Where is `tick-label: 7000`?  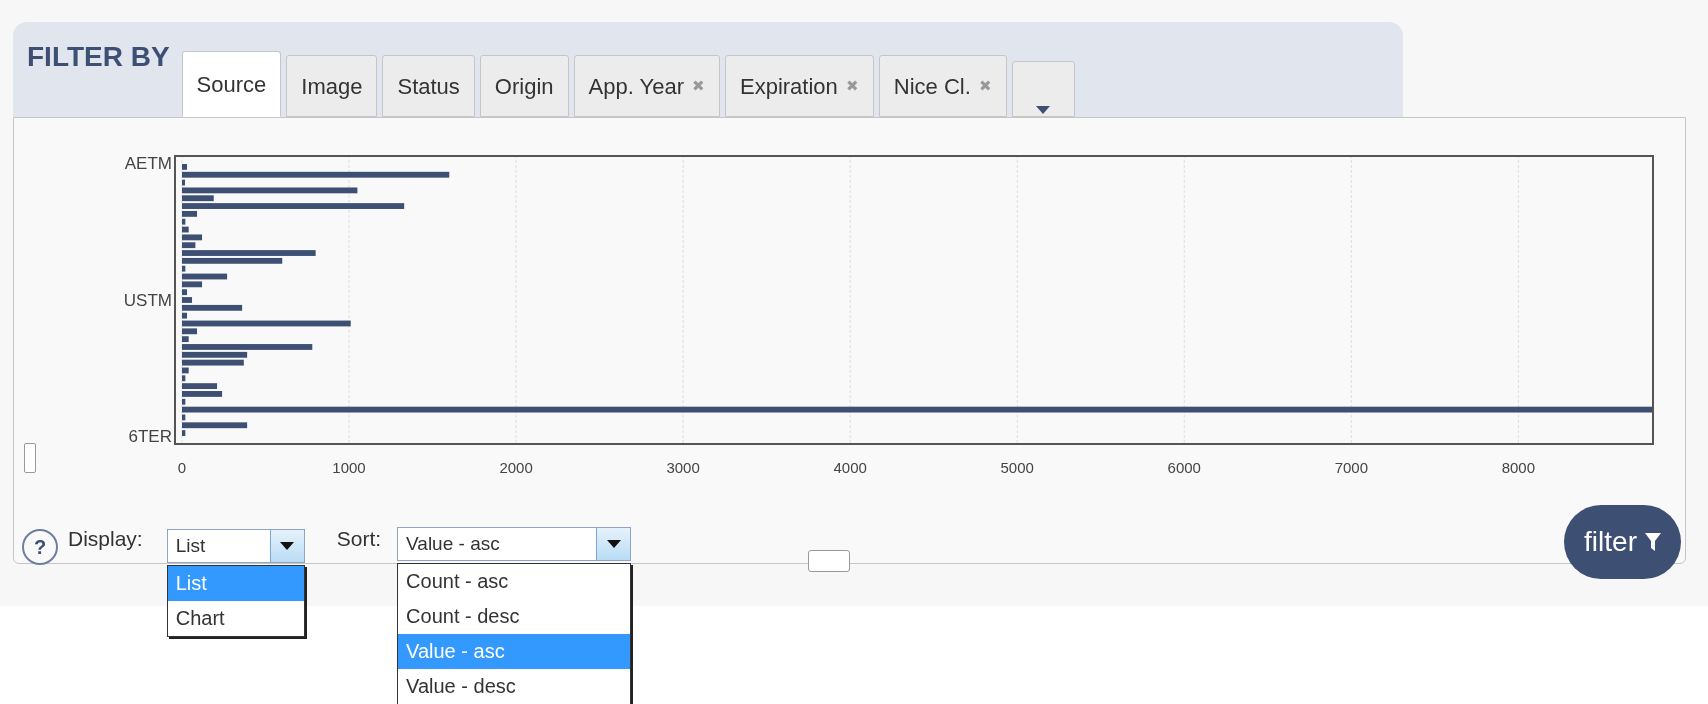 tick-label: 7000 is located at coordinates (1351, 467).